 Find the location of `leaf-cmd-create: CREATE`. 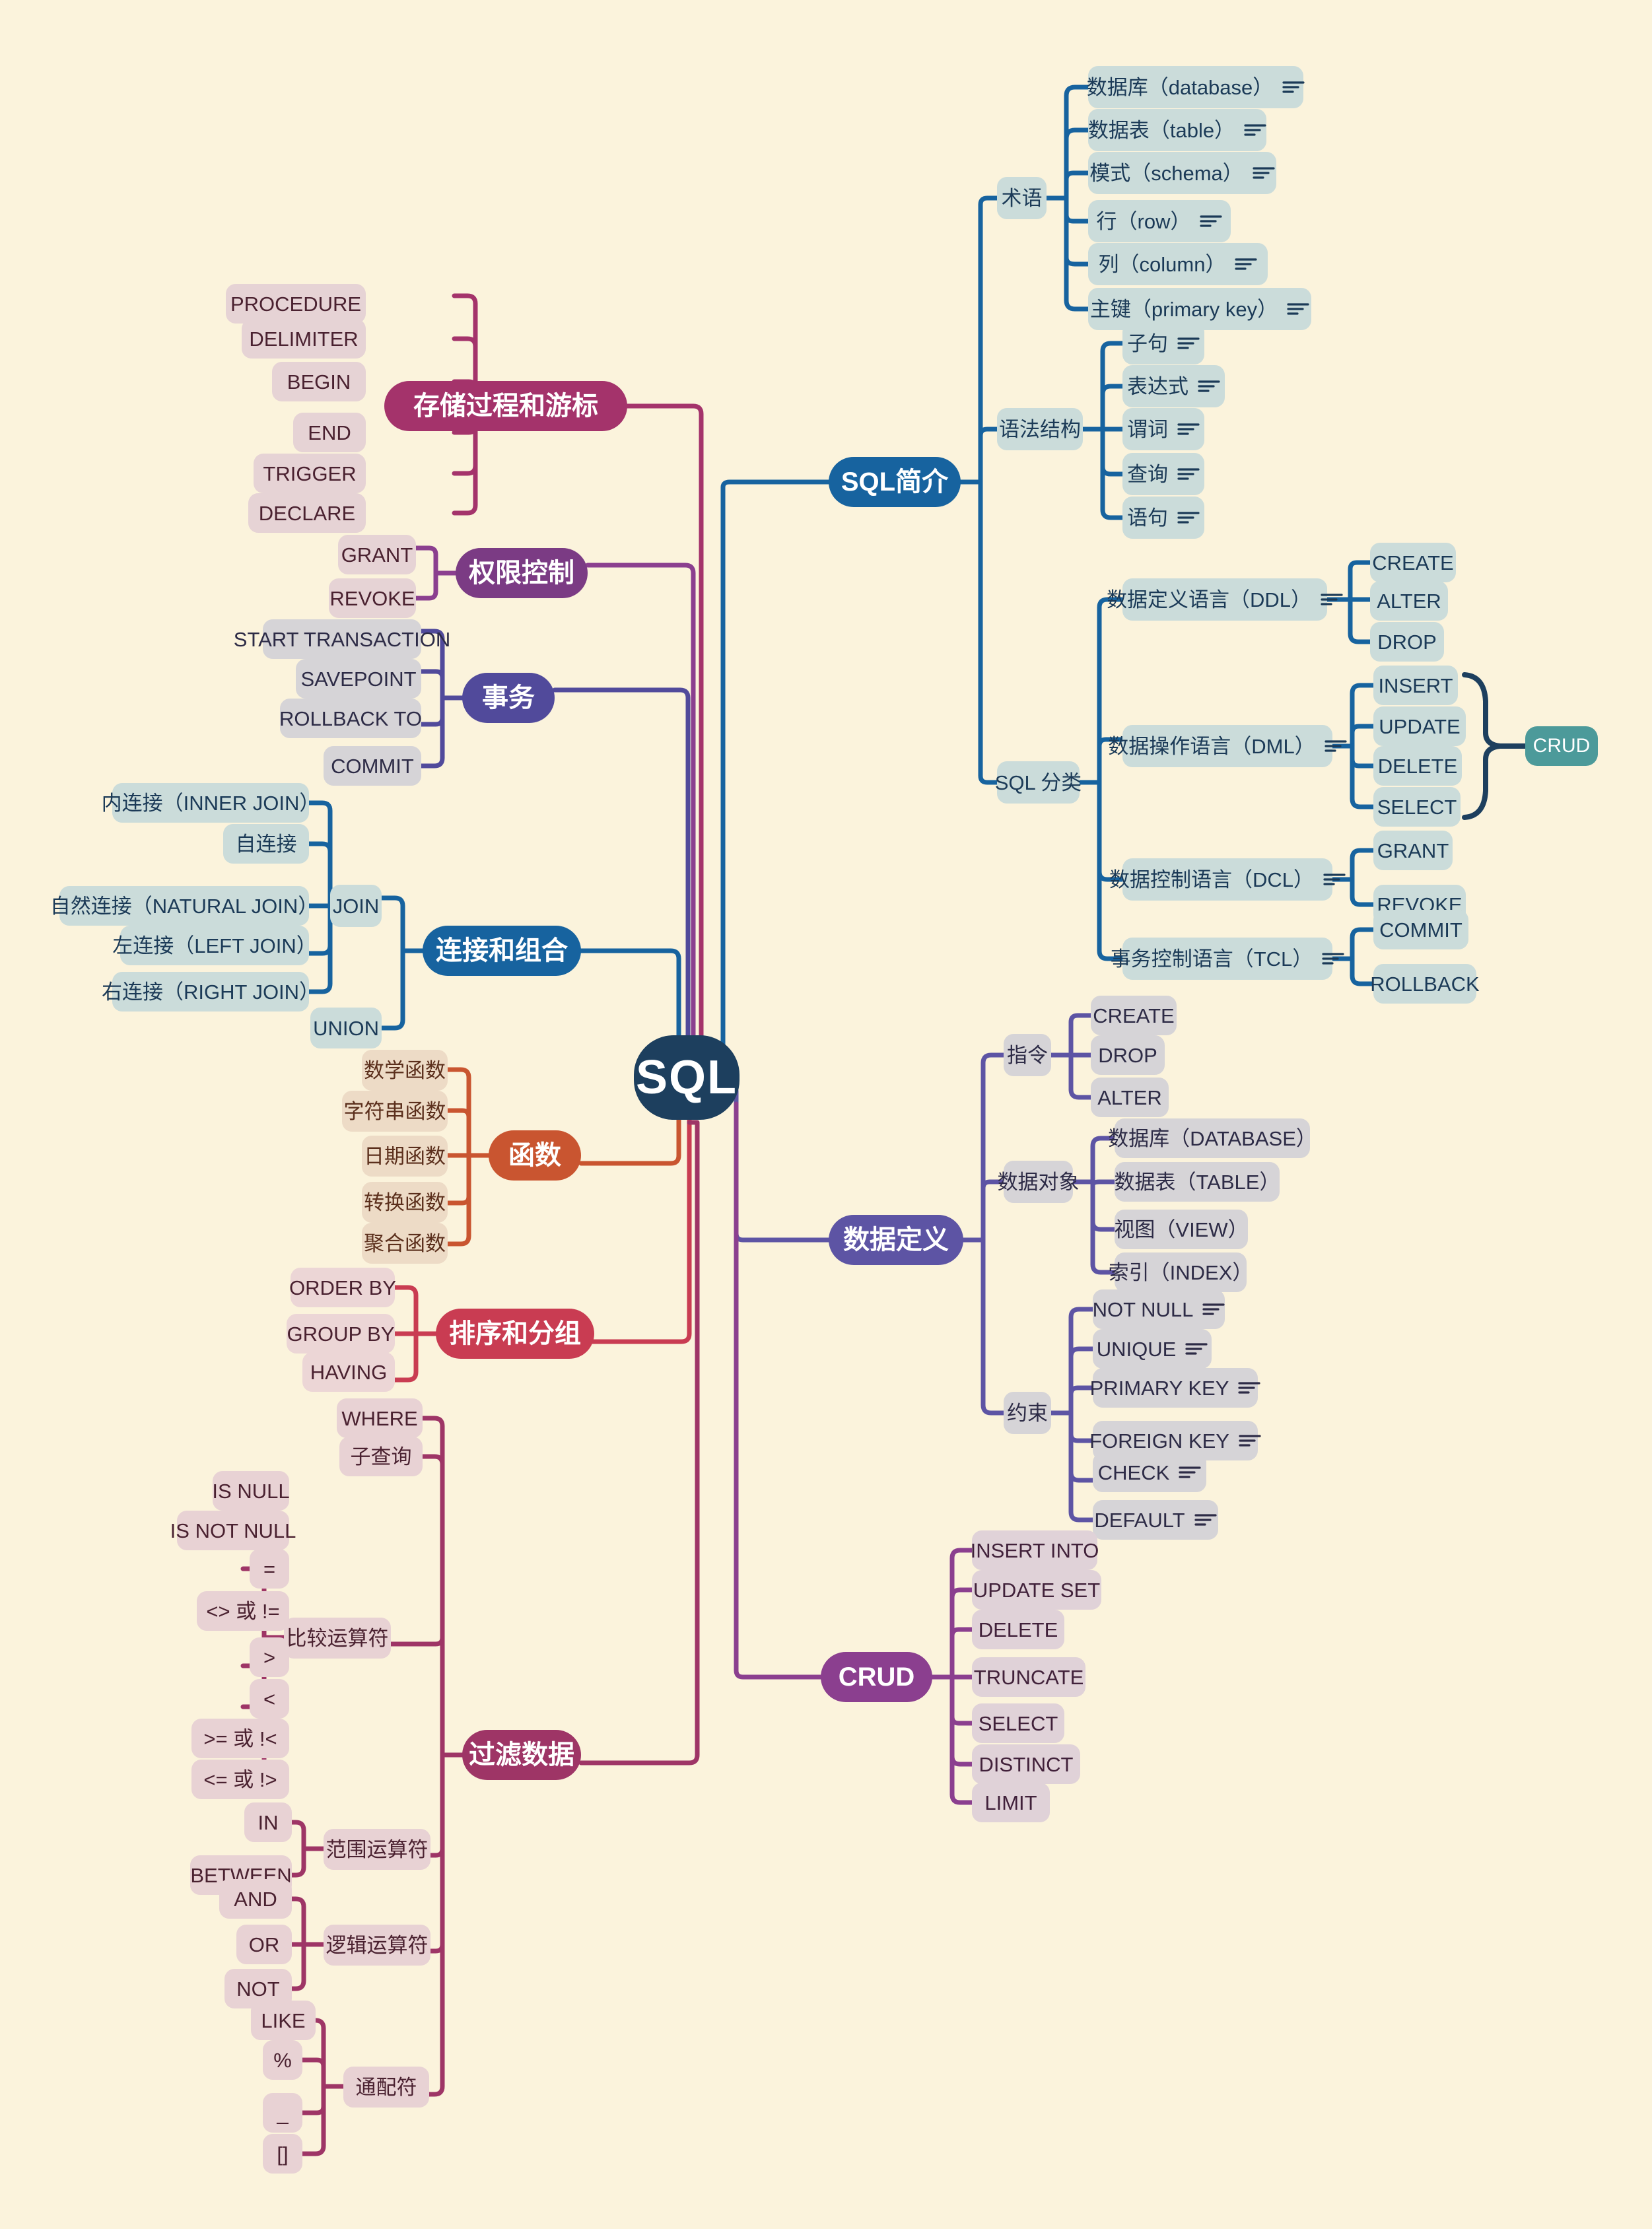

leaf-cmd-create: CREATE is located at coordinates (1134, 1015).